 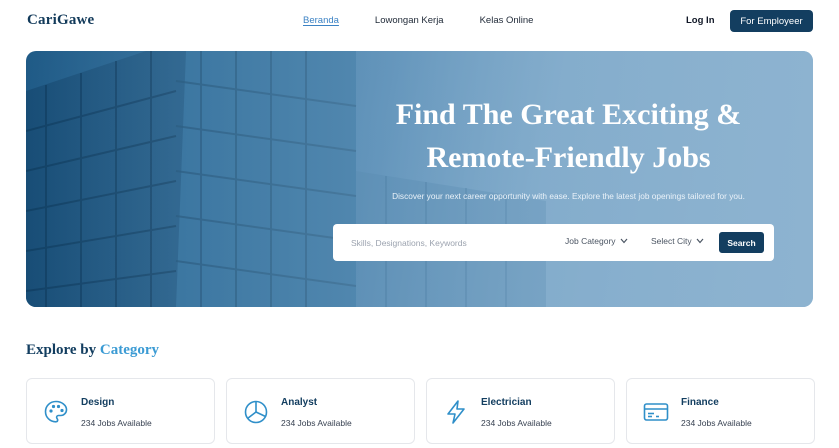 What do you see at coordinates (720, 411) in the screenshot?
I see `category-card-finance: Finance 234 Jobs Available` at bounding box center [720, 411].